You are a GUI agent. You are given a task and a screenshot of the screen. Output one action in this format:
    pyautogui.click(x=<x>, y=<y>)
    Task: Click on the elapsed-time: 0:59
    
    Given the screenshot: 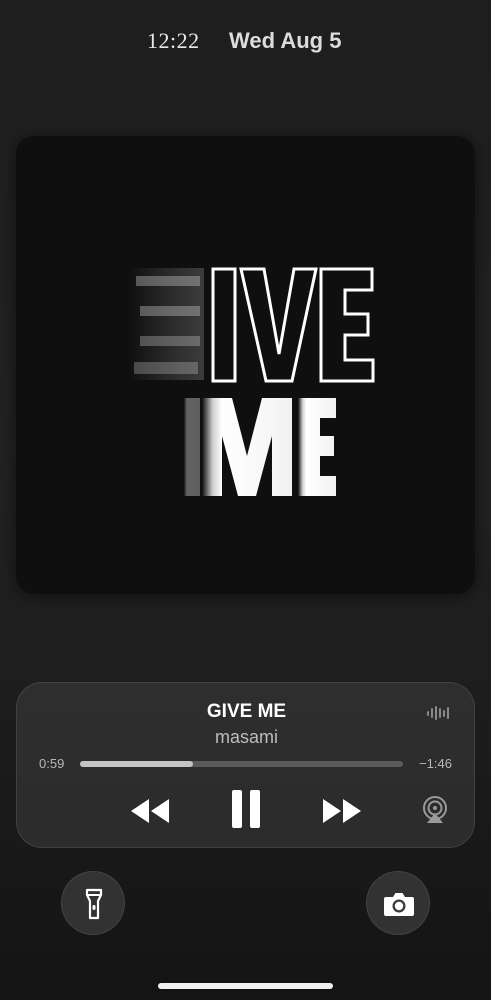 What is the action you would take?
    pyautogui.click(x=52, y=763)
    